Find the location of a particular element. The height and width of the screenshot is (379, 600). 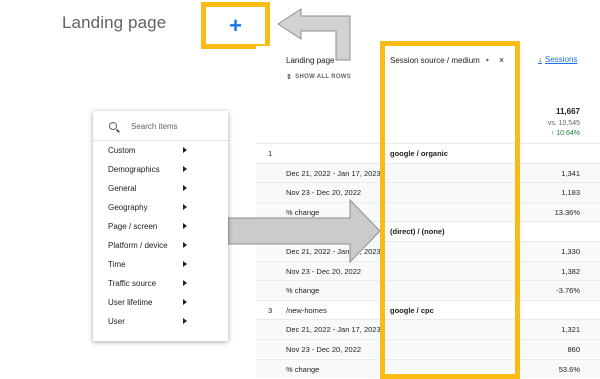

menu-item: Platform / device is located at coordinates (160, 246).